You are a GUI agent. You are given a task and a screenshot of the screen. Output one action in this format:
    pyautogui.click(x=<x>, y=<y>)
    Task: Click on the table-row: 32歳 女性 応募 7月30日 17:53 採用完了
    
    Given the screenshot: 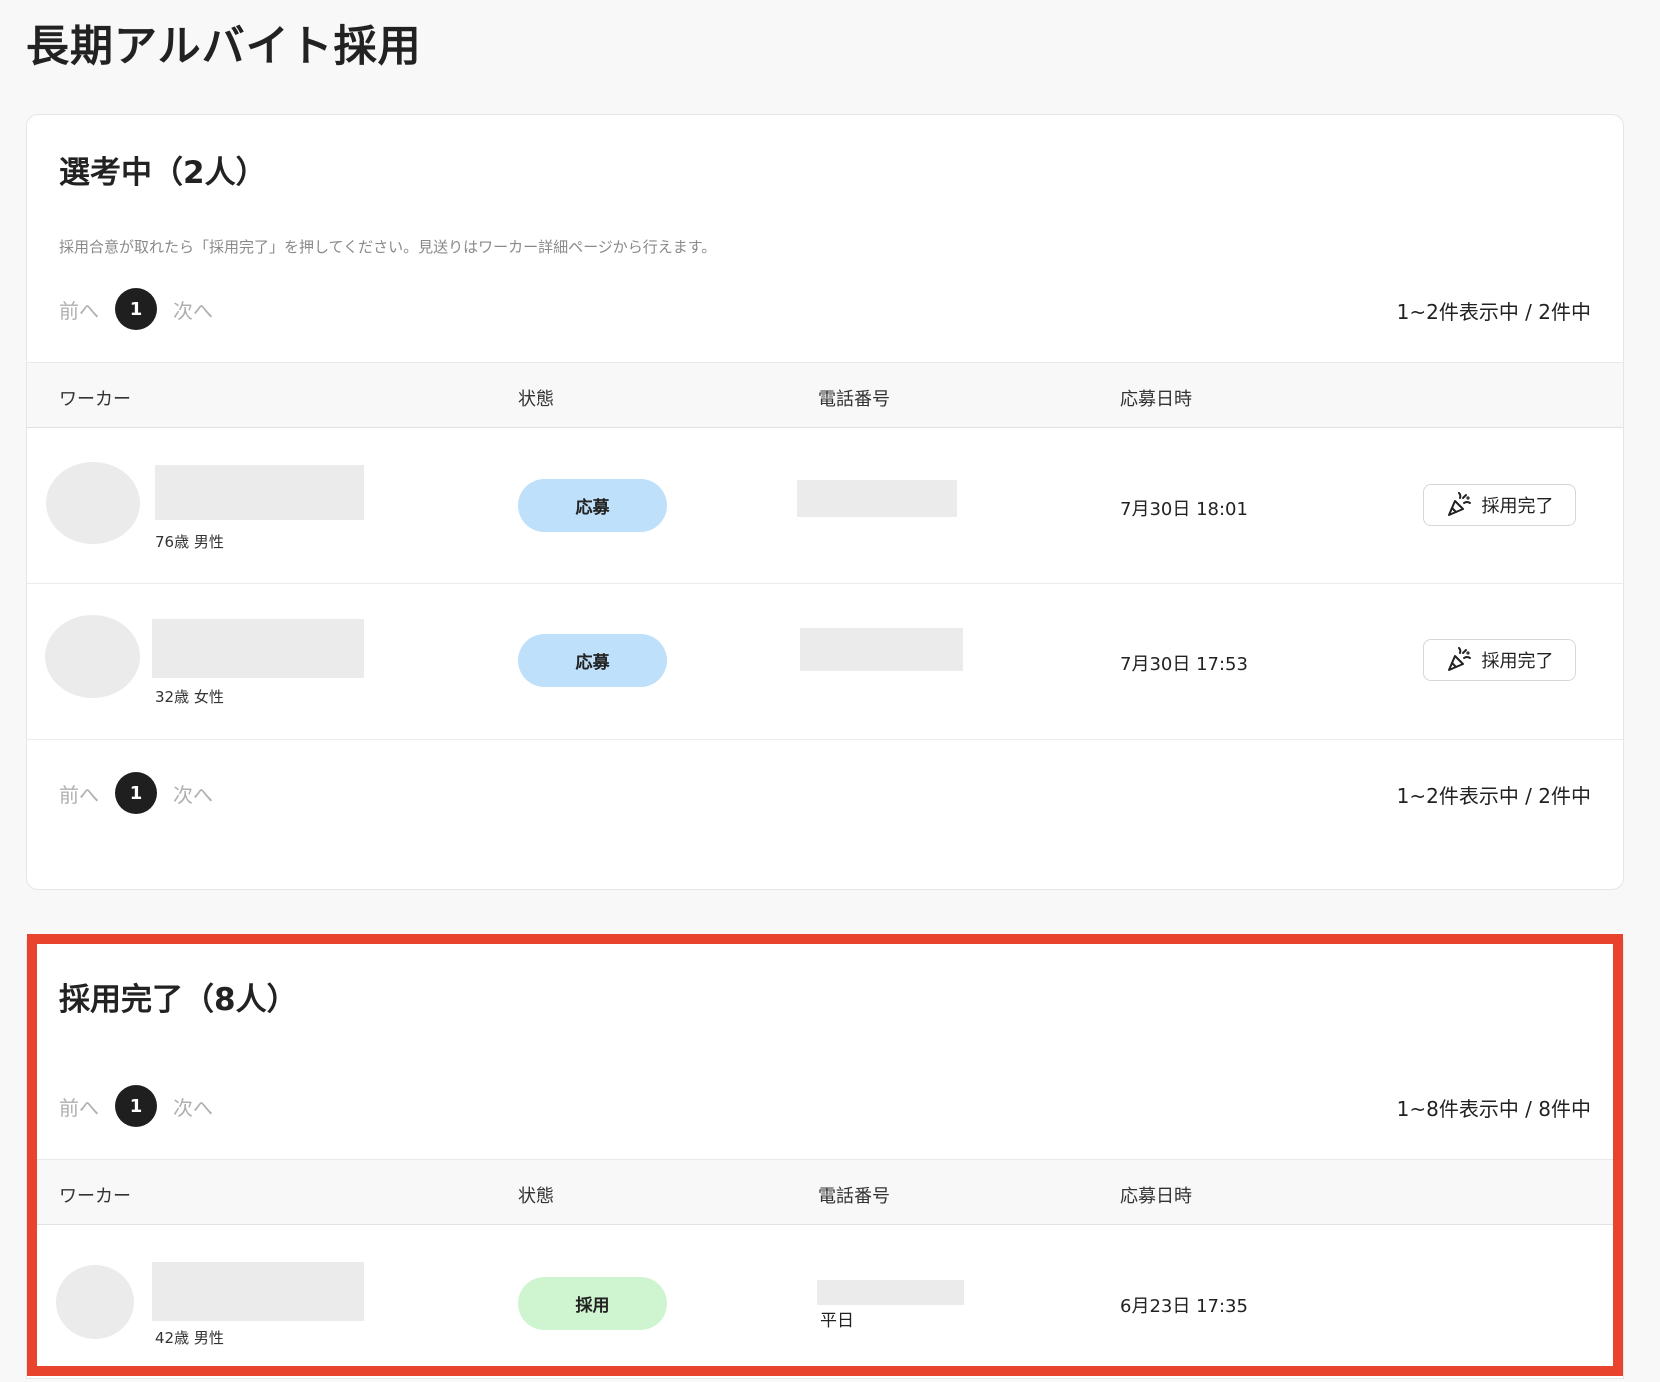 What is the action you would take?
    pyautogui.click(x=825, y=662)
    